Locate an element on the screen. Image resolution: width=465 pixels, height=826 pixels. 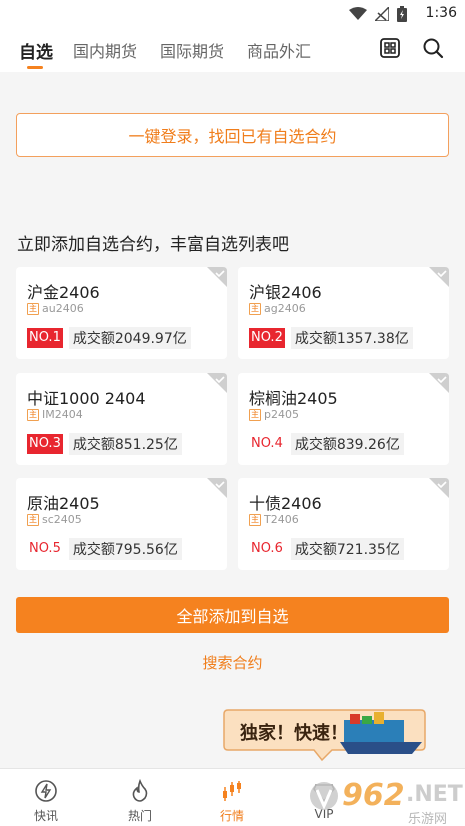
one-click-login-button: 一键登录，找回已有自选合约 is located at coordinates (232, 135).